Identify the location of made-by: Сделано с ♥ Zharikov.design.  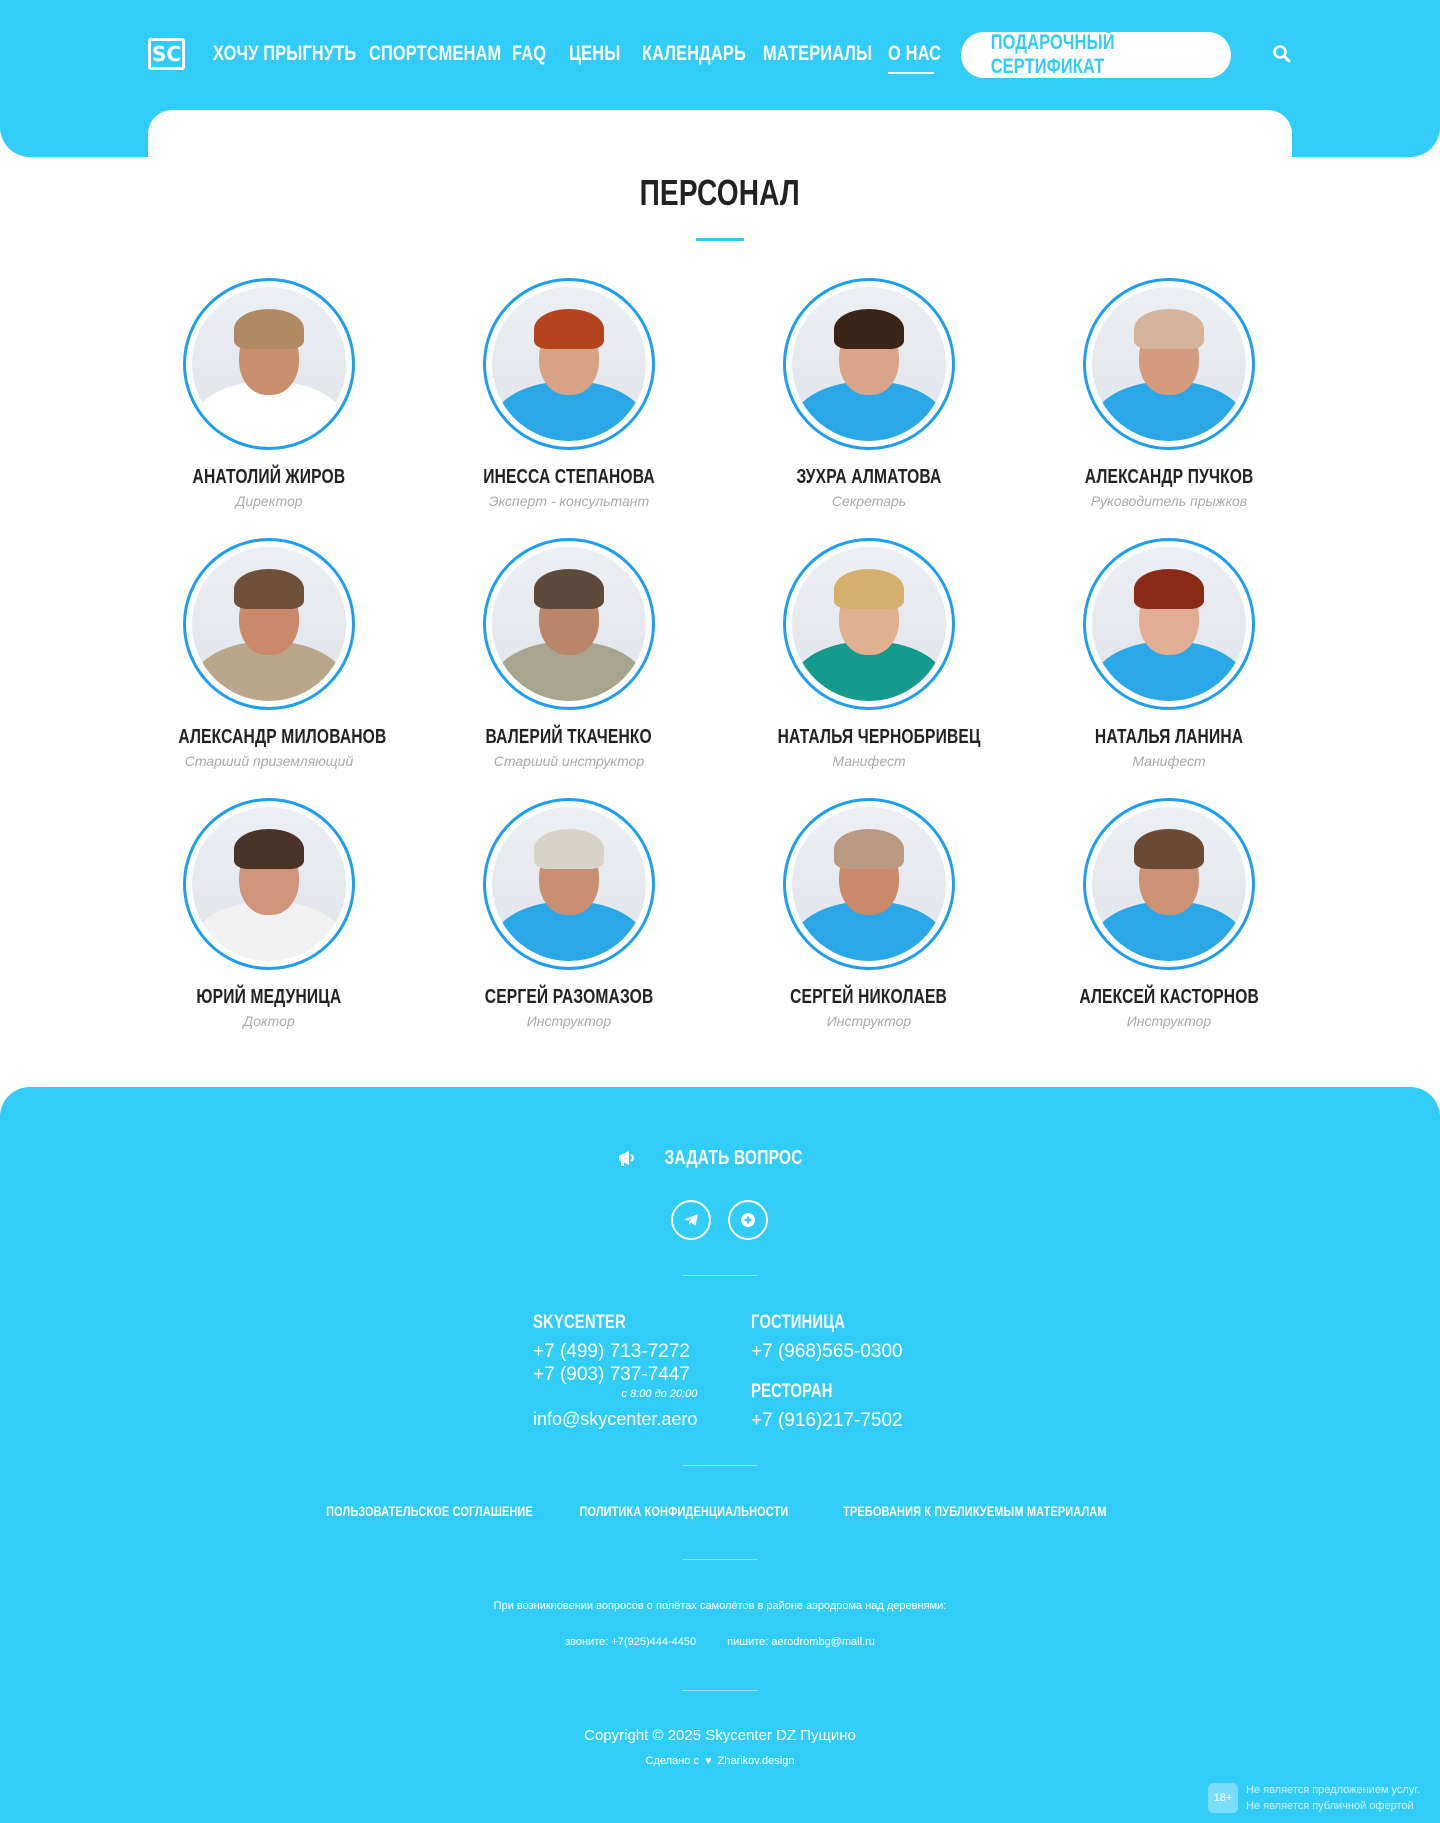
(720, 1761).